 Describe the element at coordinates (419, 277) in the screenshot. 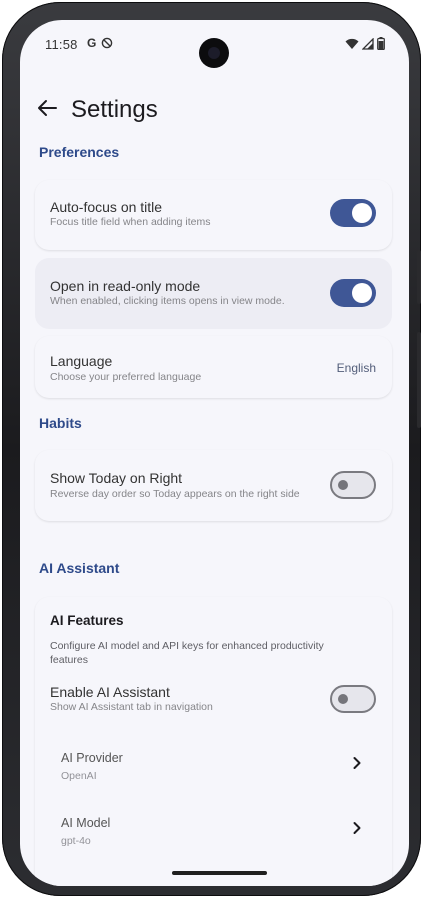

I see `power-button` at that location.